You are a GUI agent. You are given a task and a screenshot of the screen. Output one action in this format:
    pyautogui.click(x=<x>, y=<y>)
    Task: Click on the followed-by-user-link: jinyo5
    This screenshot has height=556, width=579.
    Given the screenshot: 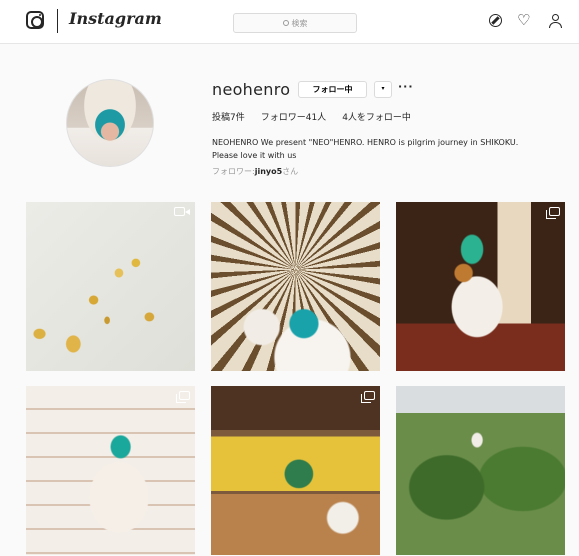 What is the action you would take?
    pyautogui.click(x=268, y=171)
    